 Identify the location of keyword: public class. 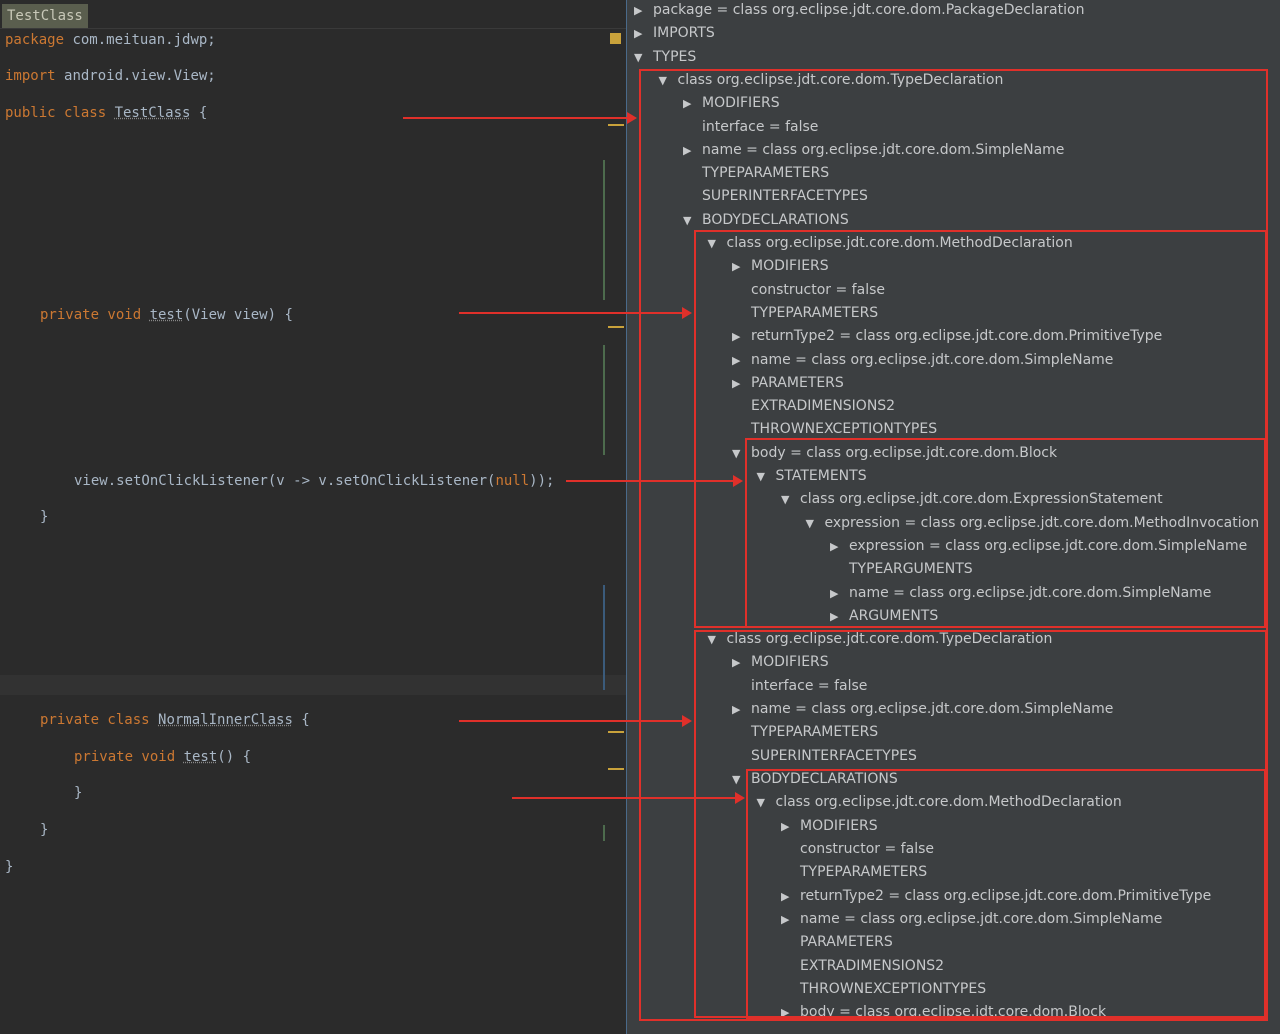
(60, 113).